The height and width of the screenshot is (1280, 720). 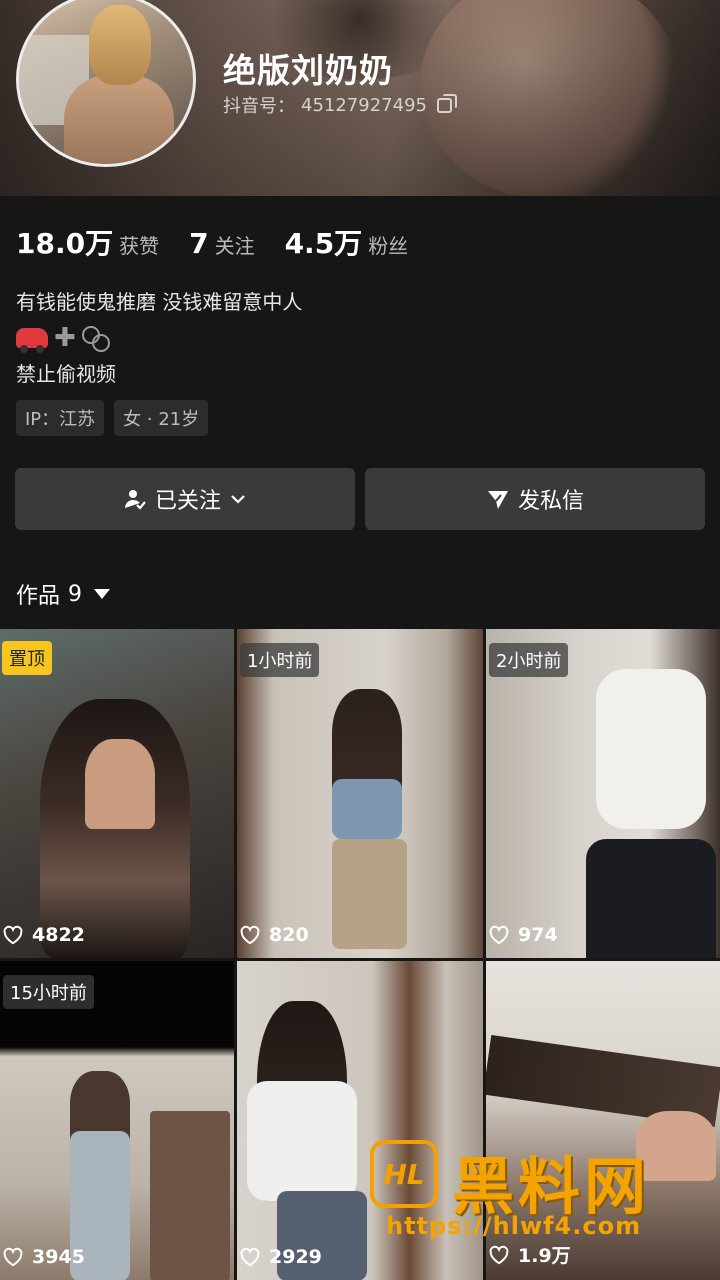 I want to click on works-tab: 作品 9, so click(x=63, y=594).